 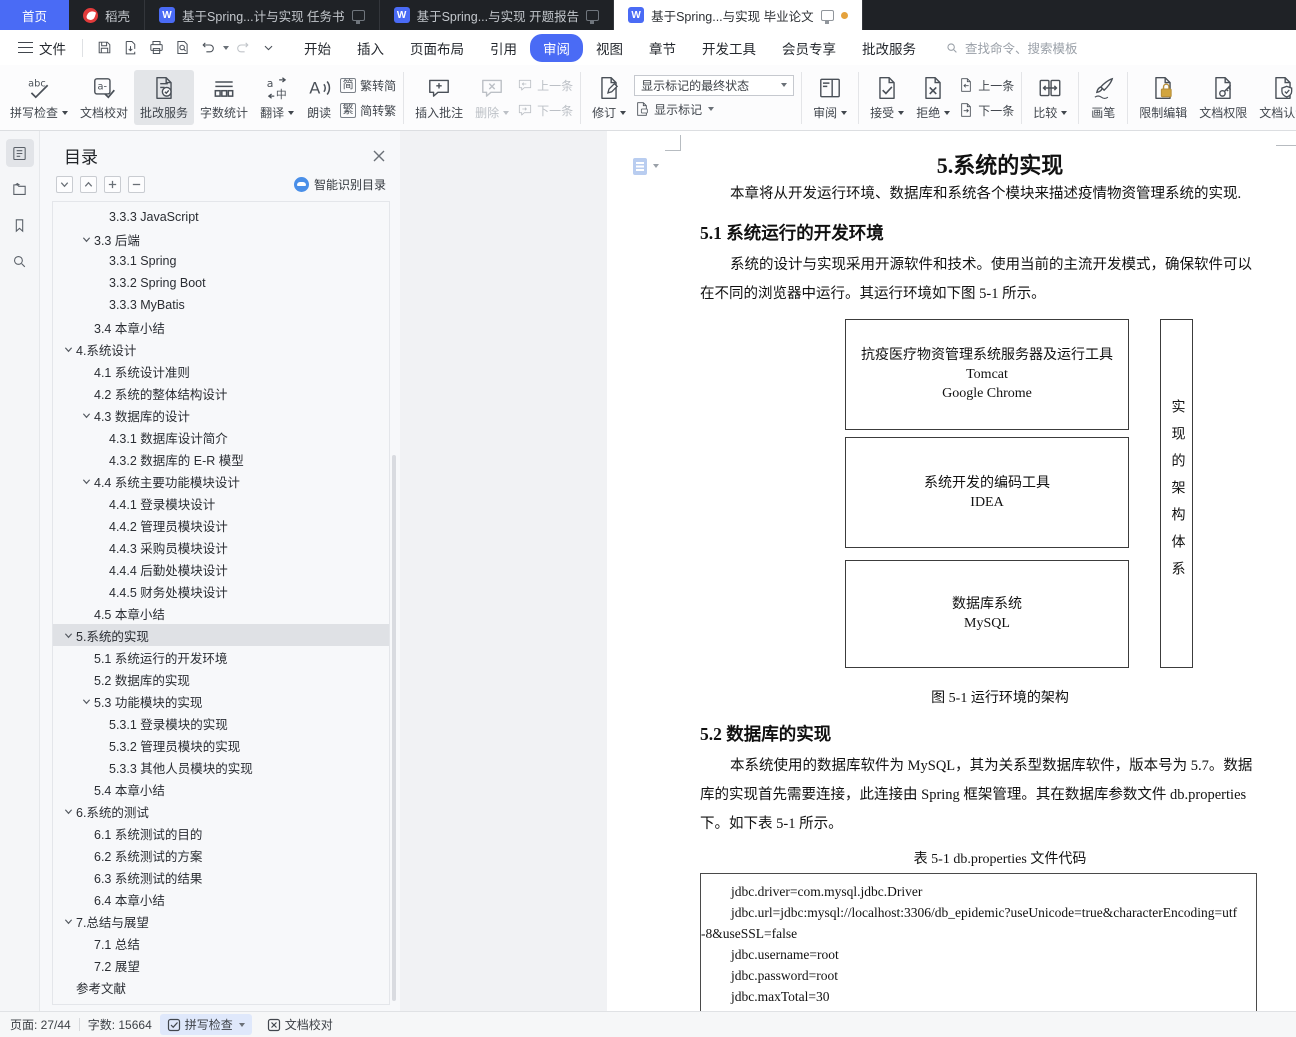 What do you see at coordinates (221, 437) in the screenshot?
I see `toc-item: 4.3.1 数据库设计简介` at bounding box center [221, 437].